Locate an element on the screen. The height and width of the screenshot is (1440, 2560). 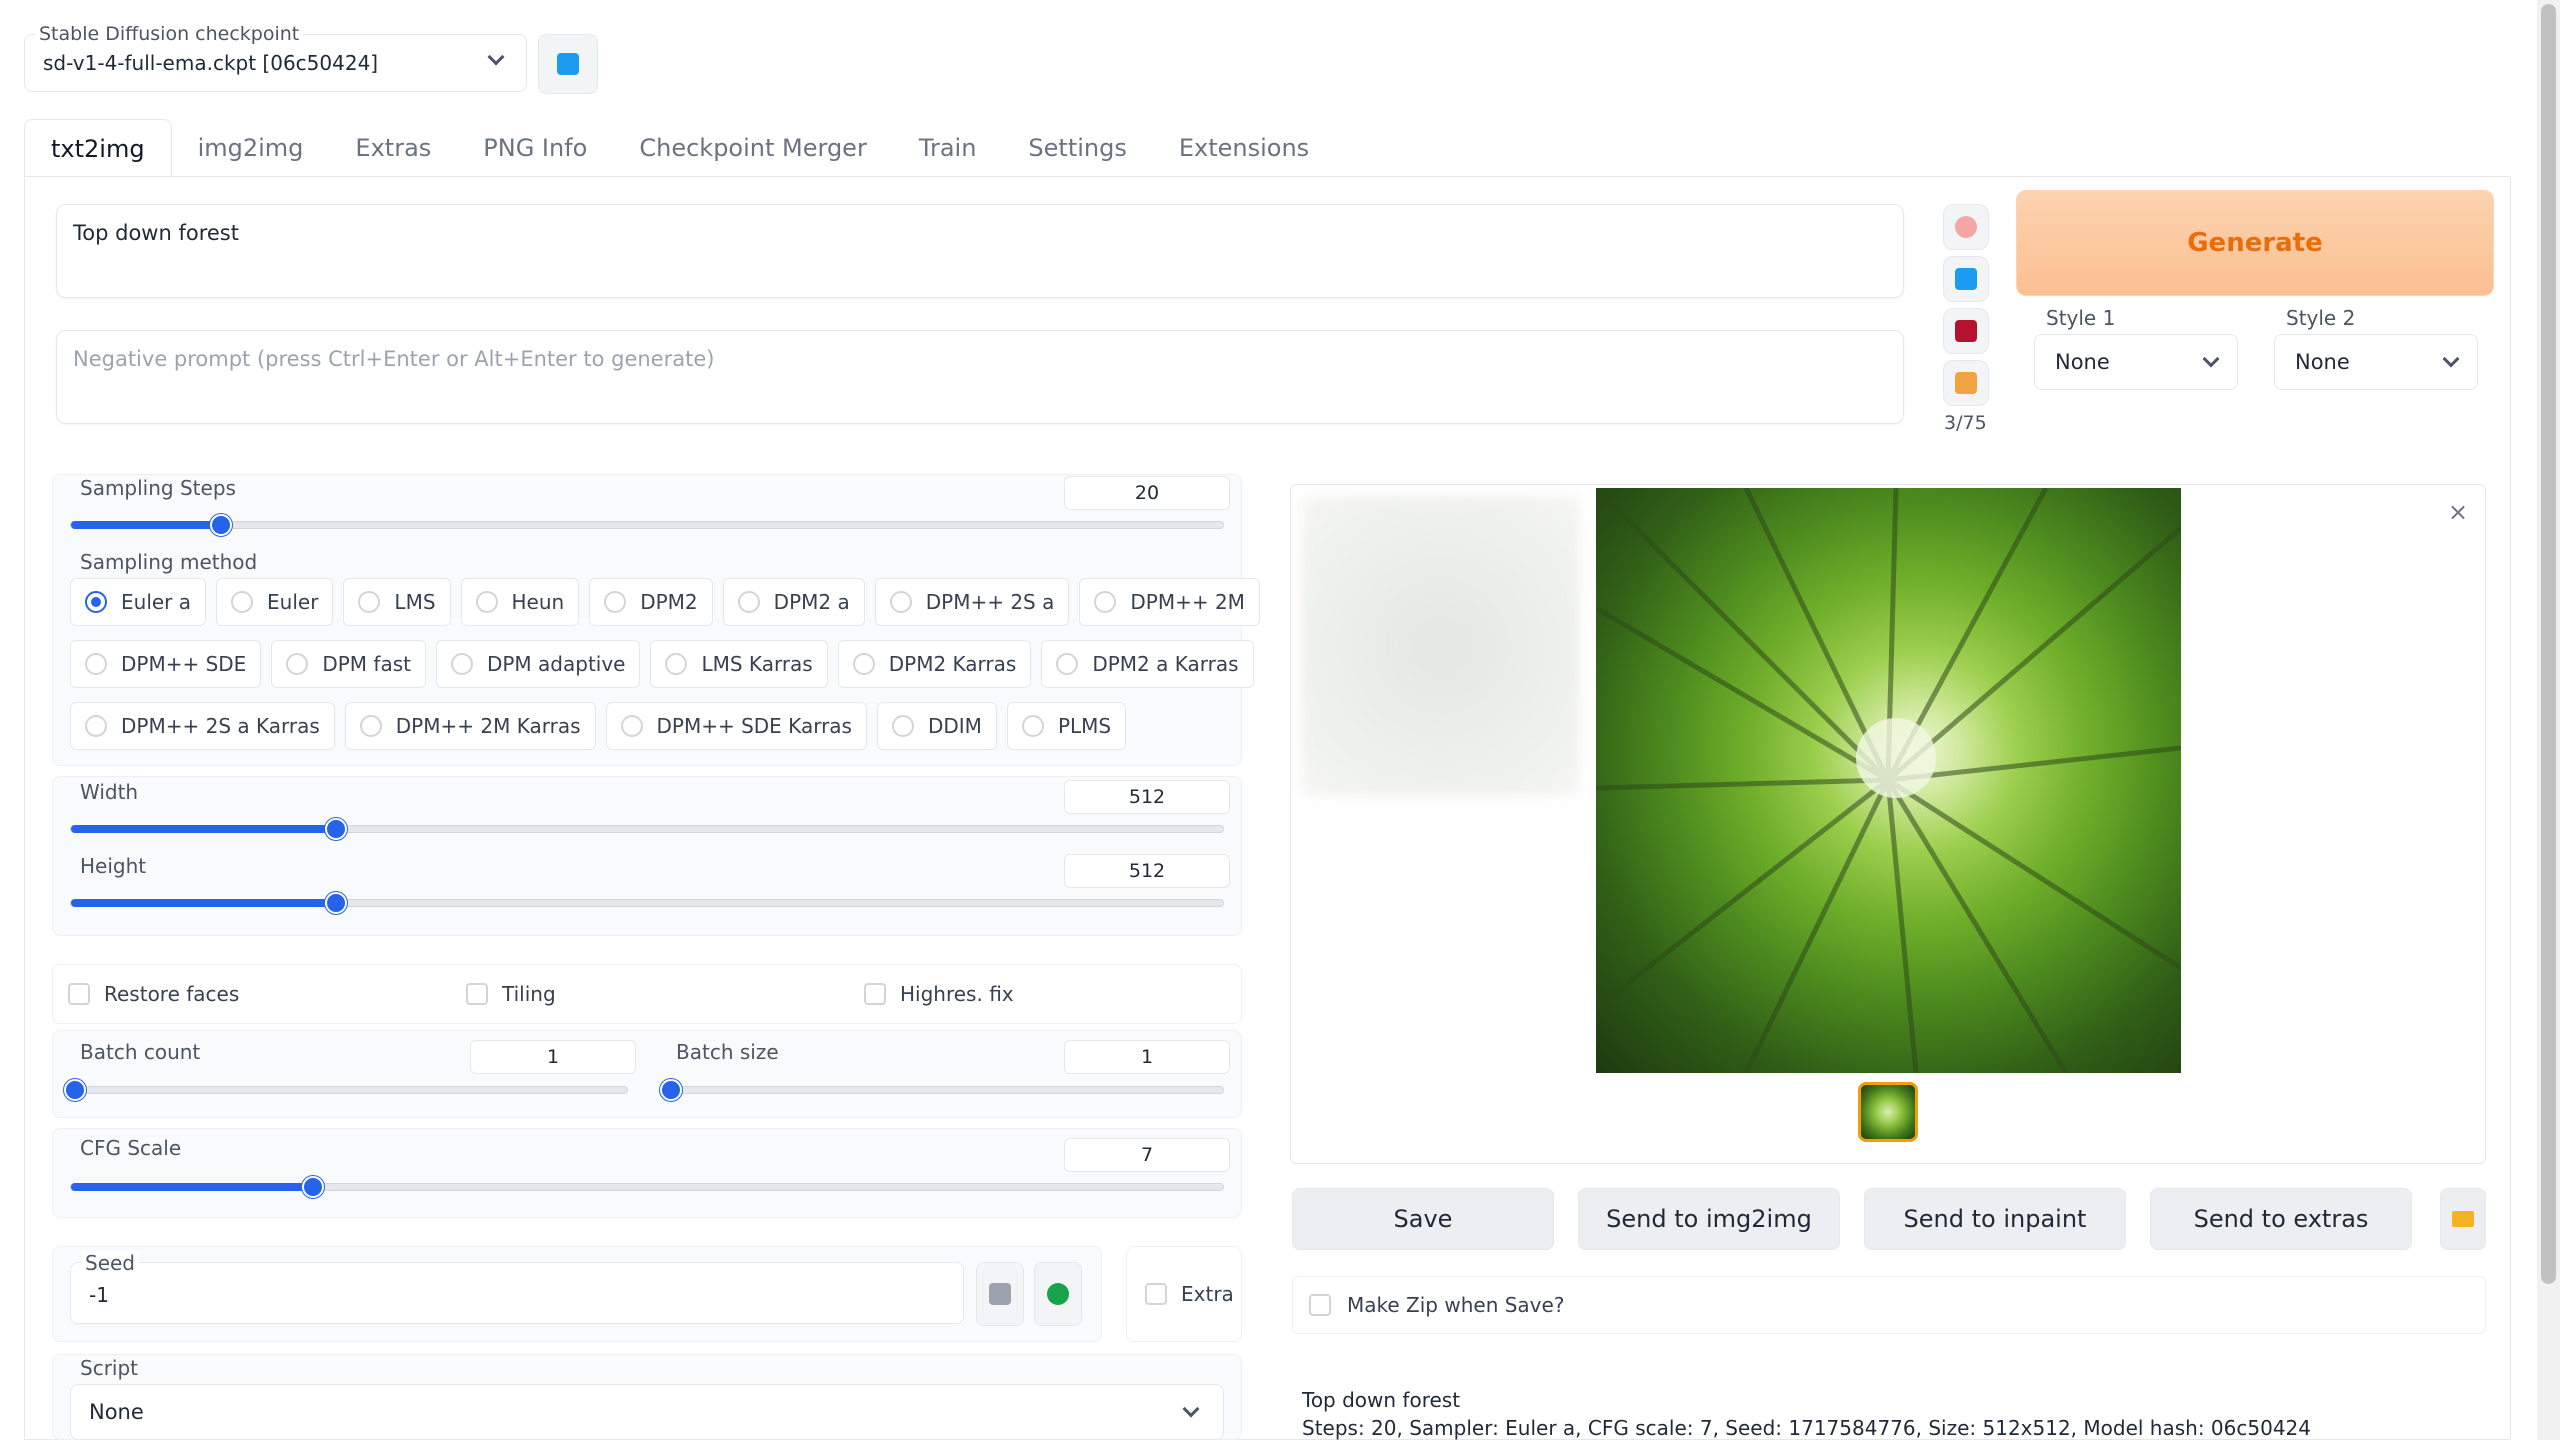
save-button: Save is located at coordinates (1423, 1219).